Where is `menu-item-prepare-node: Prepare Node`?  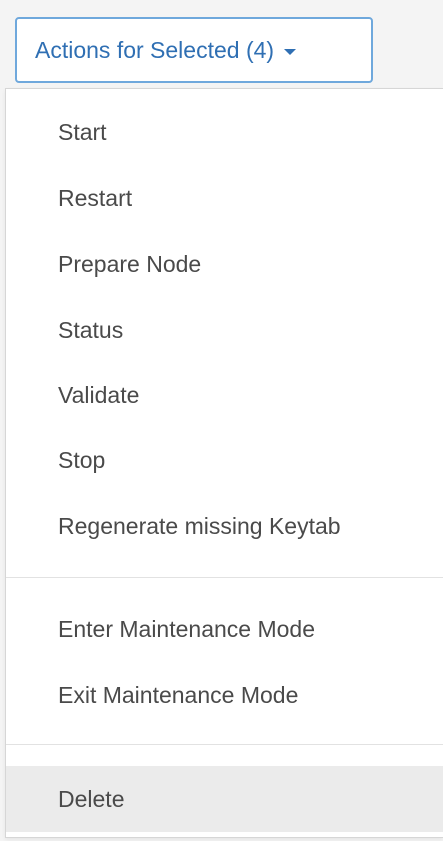
menu-item-prepare-node: Prepare Node is located at coordinates (224, 264).